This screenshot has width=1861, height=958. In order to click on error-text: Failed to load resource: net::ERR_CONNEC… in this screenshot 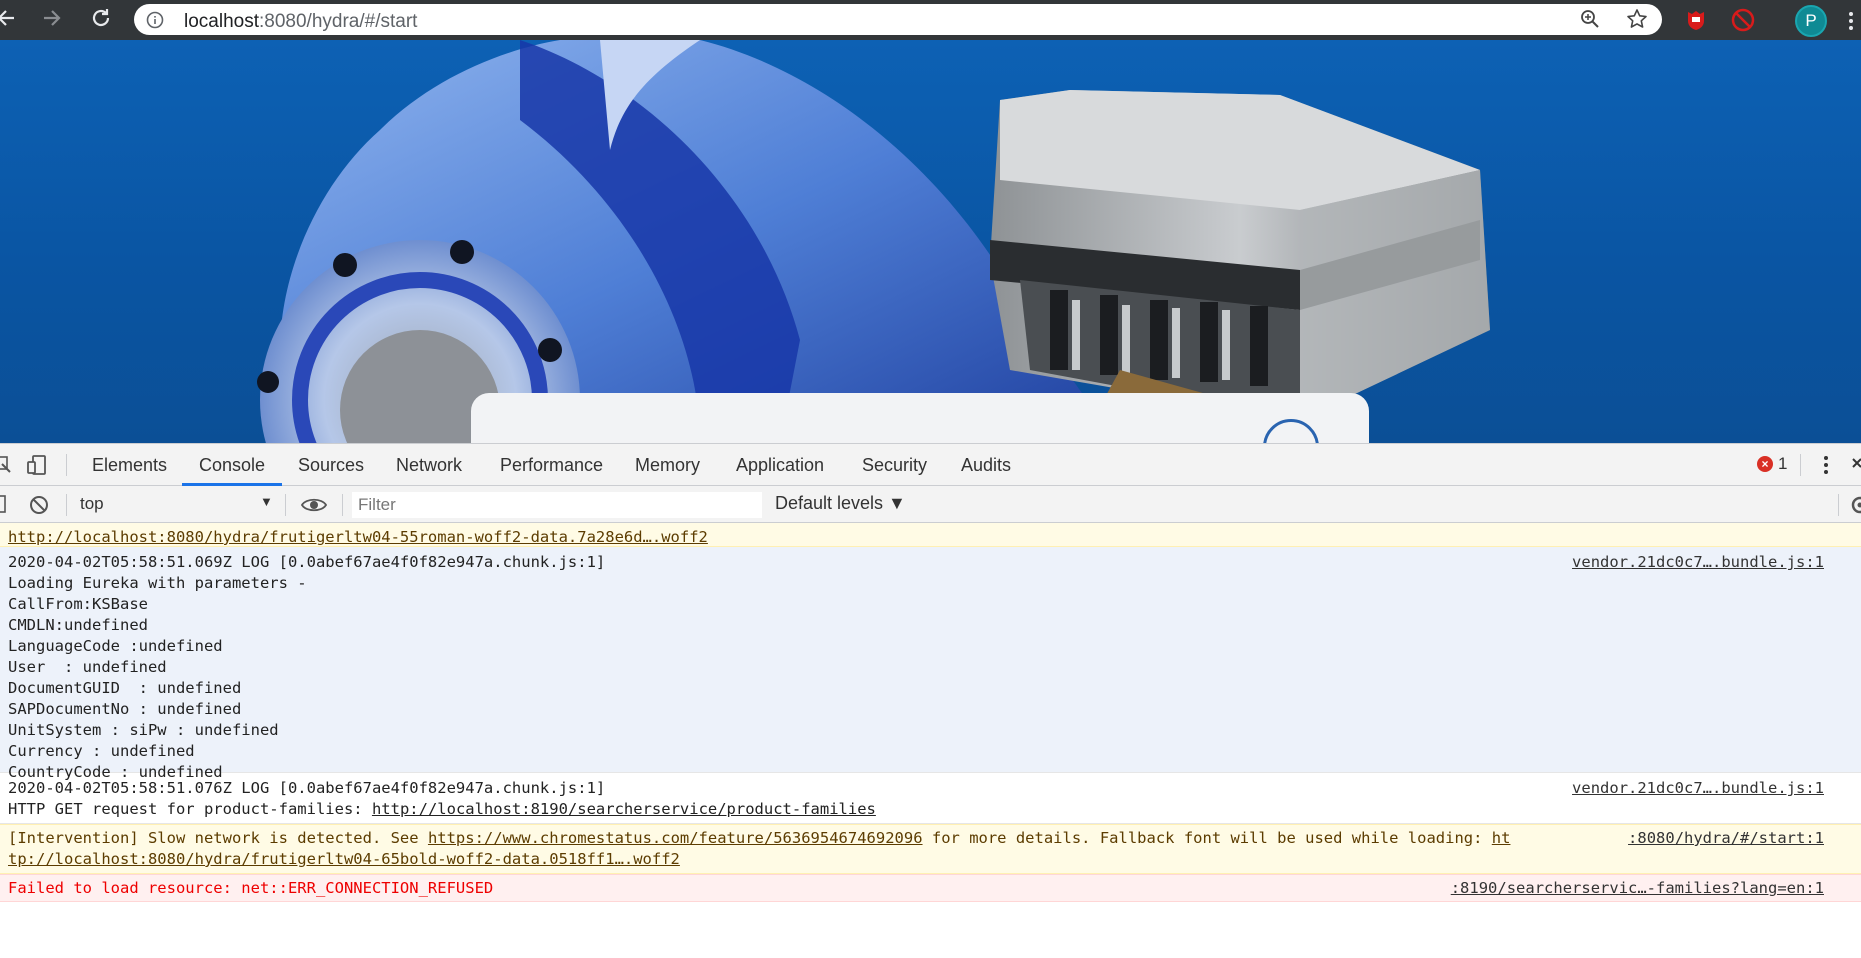, I will do `click(251, 888)`.